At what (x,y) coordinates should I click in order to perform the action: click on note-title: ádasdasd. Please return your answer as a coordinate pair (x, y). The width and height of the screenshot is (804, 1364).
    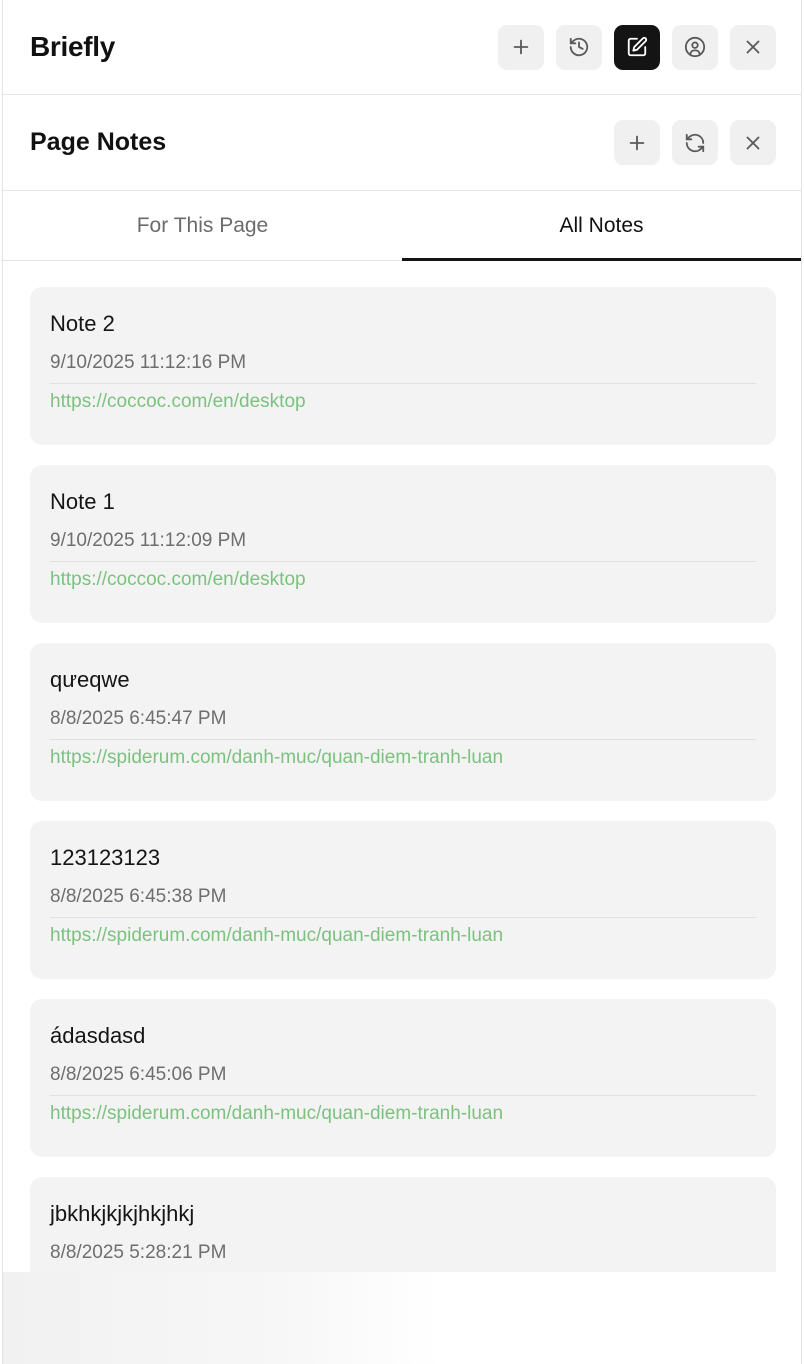
    Looking at the image, I should click on (98, 1035).